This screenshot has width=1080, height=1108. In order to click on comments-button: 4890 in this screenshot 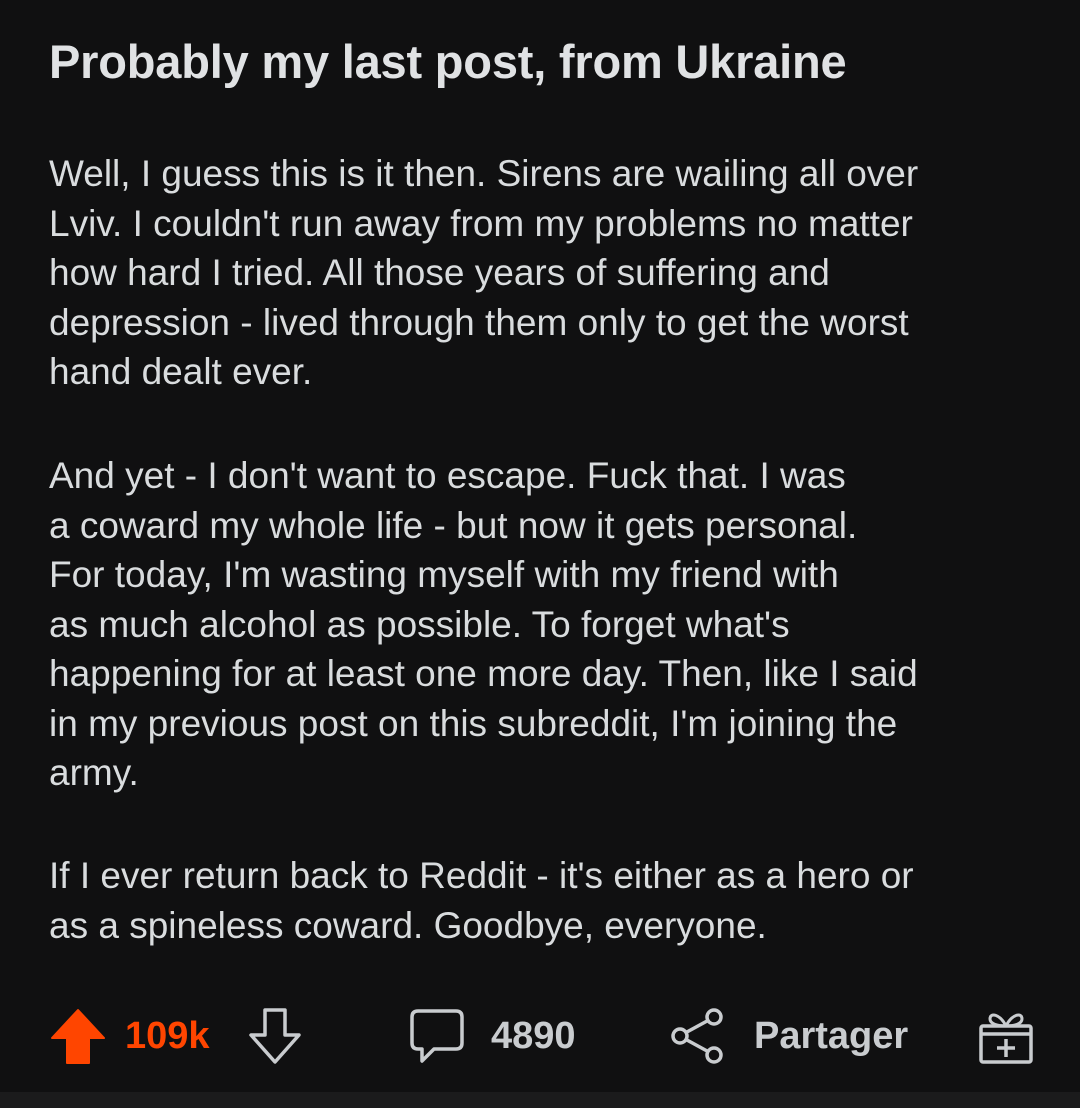, I will do `click(492, 1036)`.